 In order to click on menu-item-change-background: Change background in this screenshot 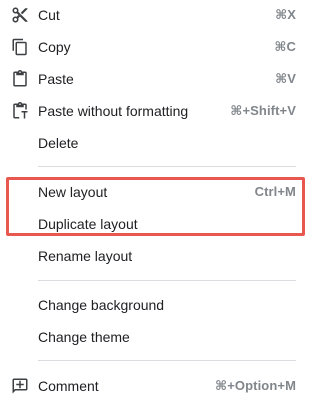, I will do `click(156, 306)`.